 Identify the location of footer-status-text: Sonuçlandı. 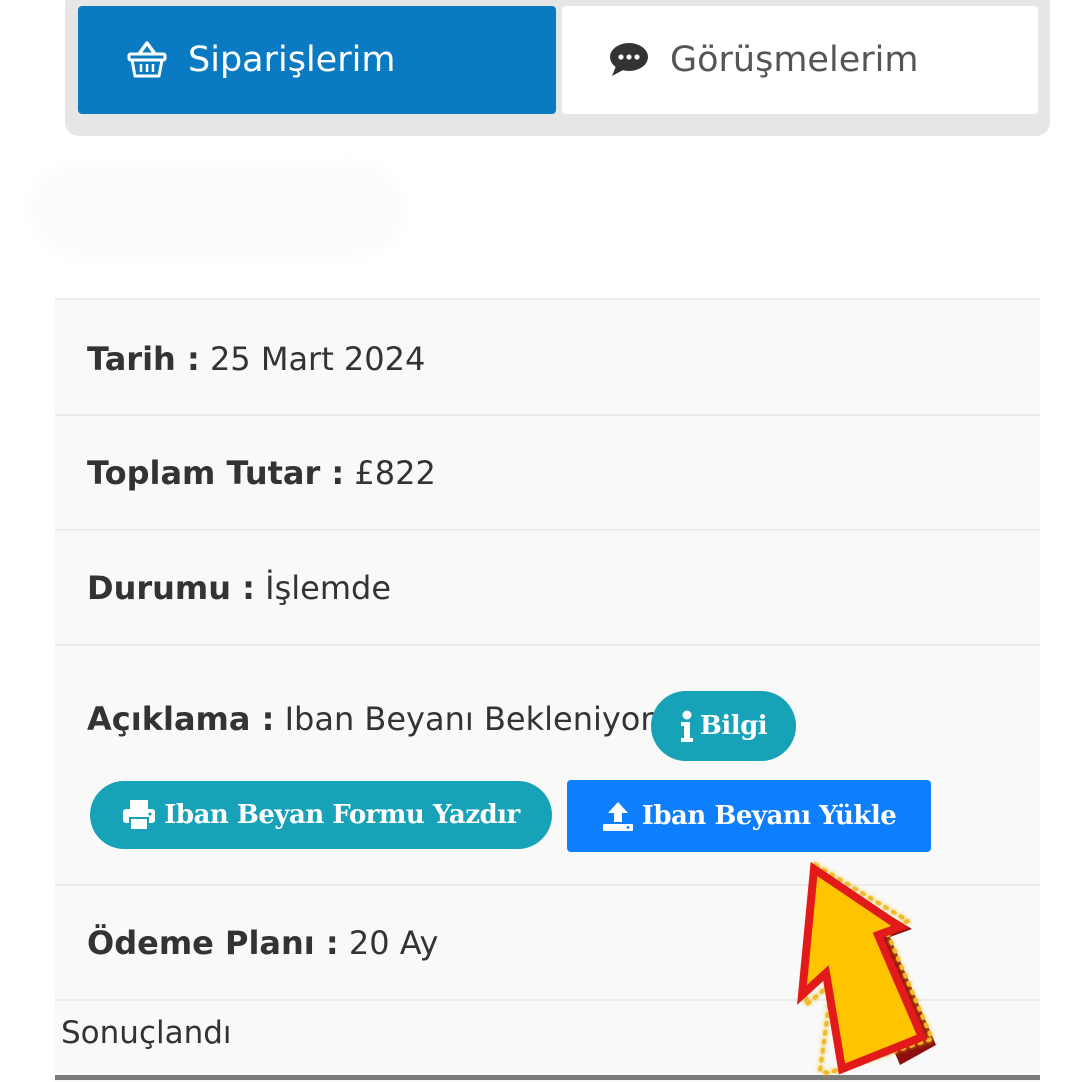
(146, 1033).